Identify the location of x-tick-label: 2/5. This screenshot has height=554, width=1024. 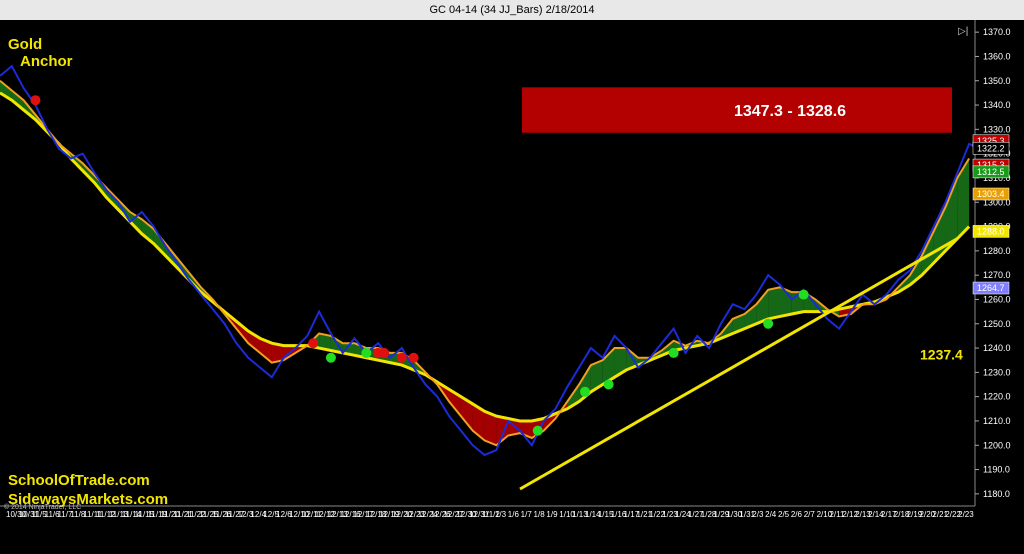
(784, 514).